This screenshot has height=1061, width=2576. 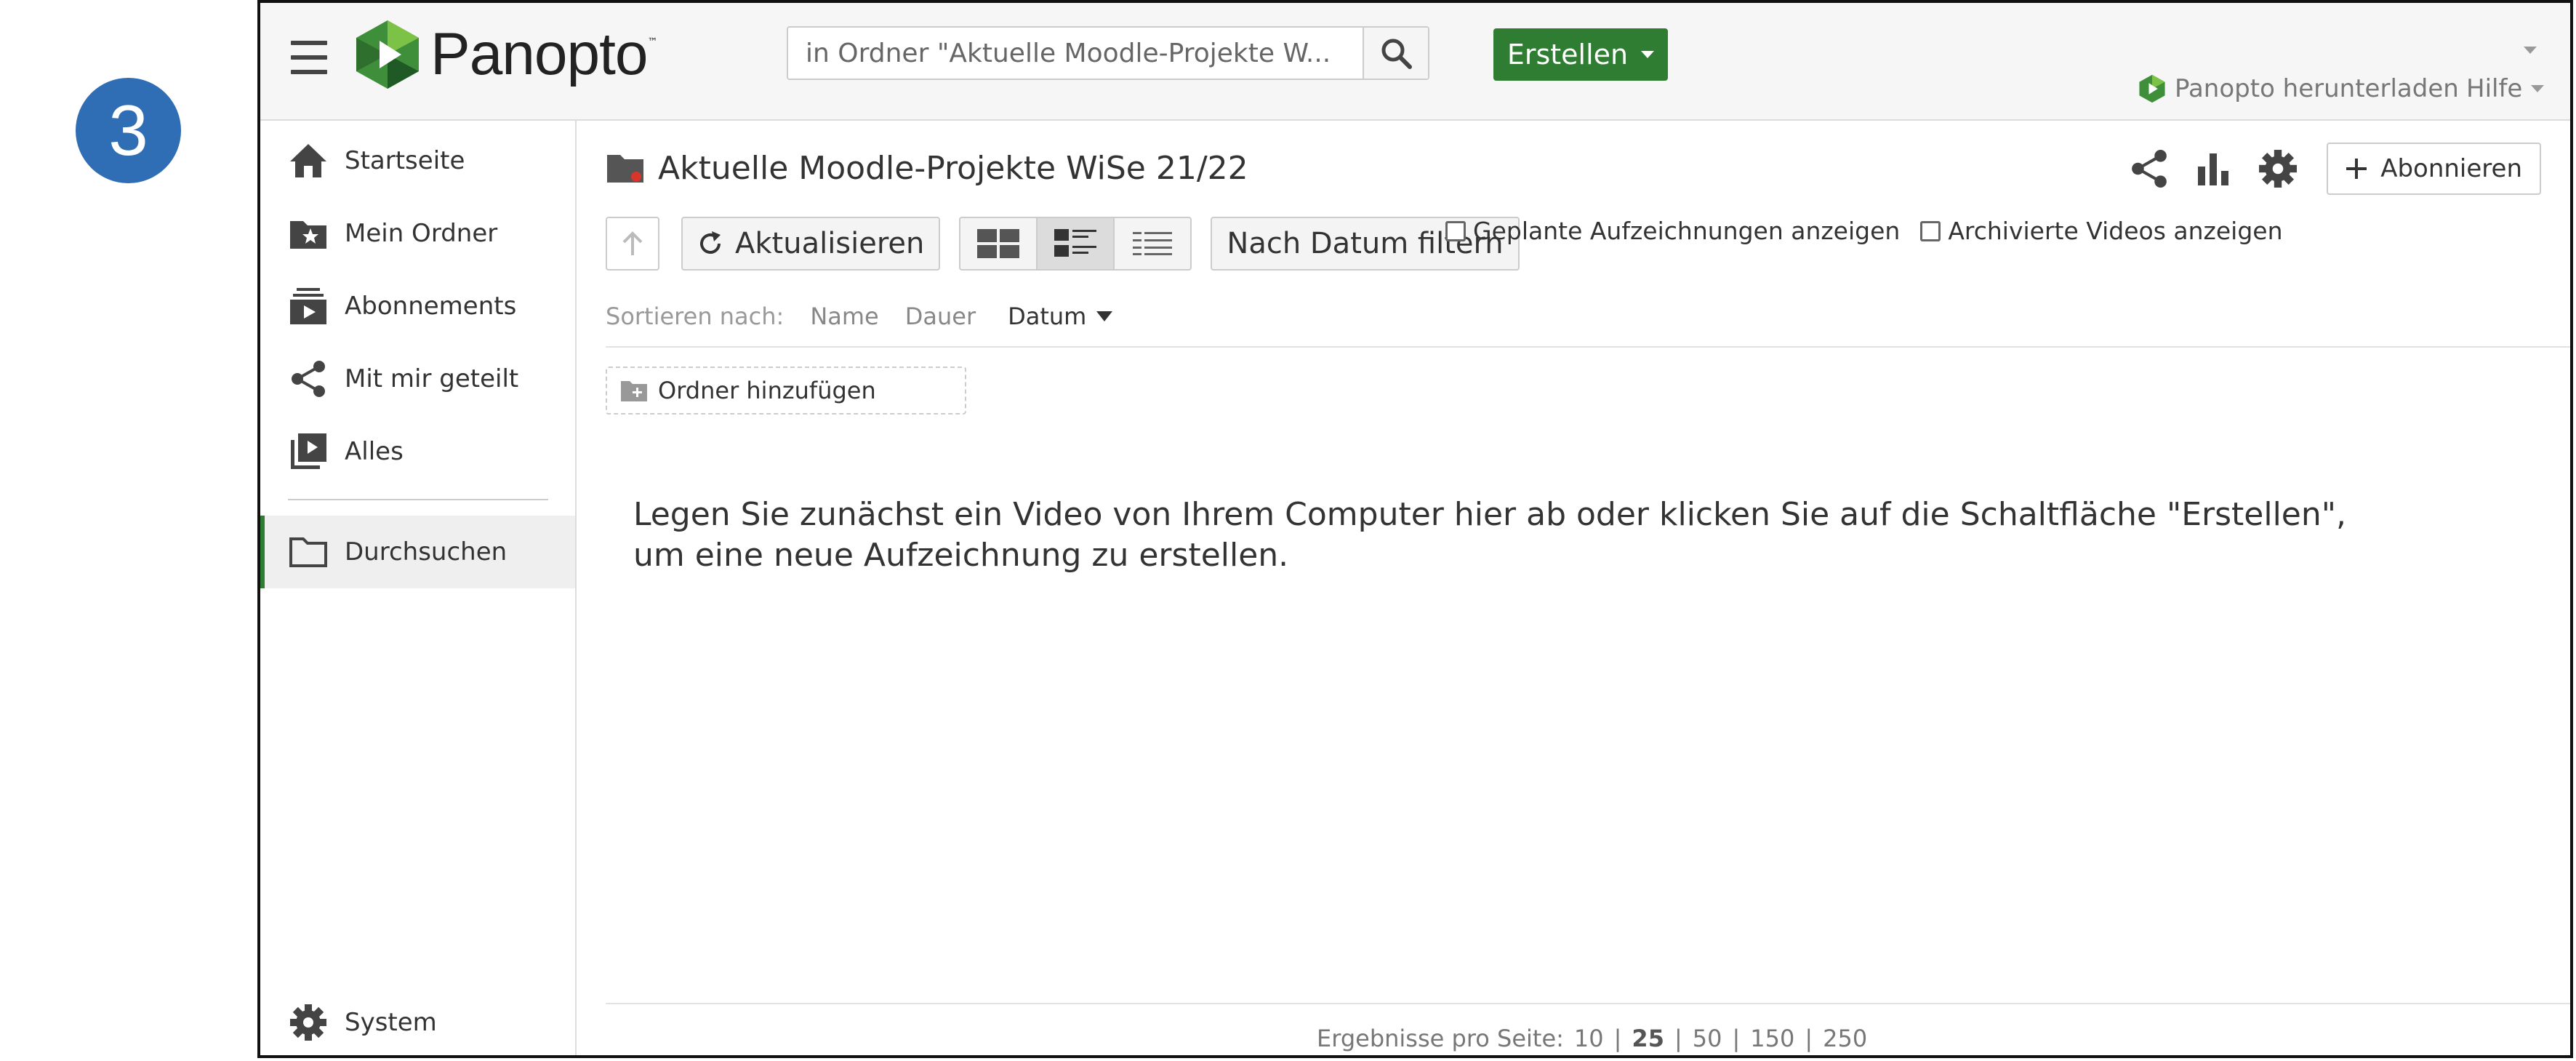 What do you see at coordinates (539, 54) in the screenshot?
I see `app-name: Panopto` at bounding box center [539, 54].